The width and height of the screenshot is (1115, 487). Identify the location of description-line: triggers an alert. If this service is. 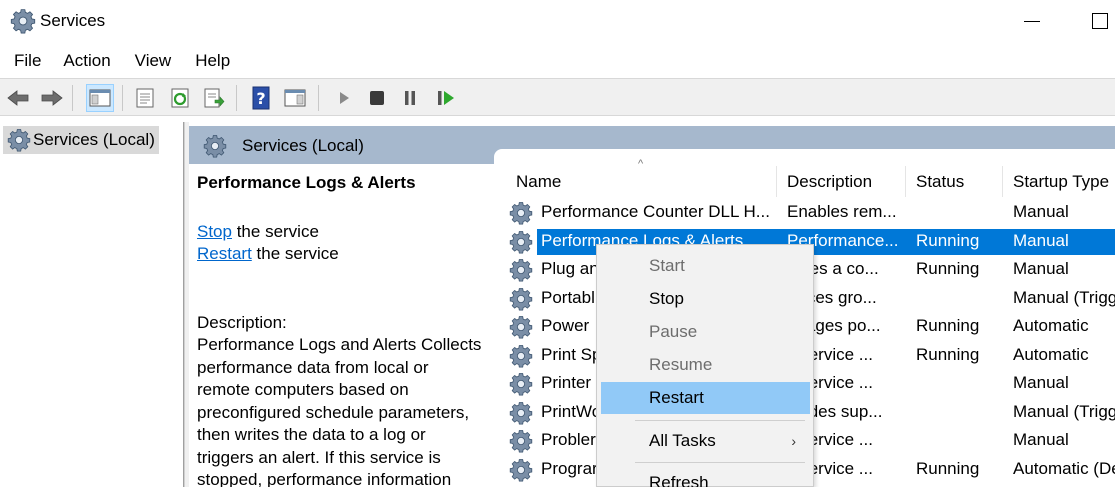
(319, 457).